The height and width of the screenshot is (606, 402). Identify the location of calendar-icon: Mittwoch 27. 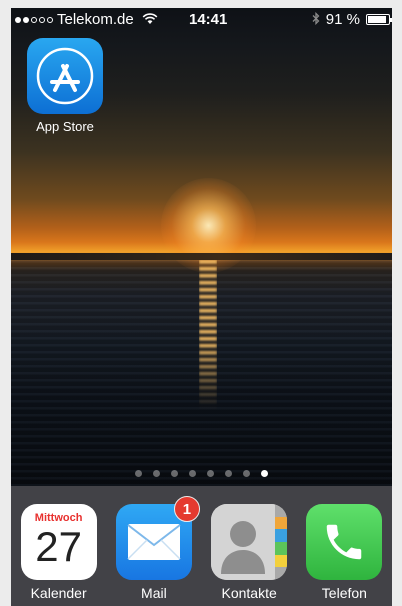
(58, 542).